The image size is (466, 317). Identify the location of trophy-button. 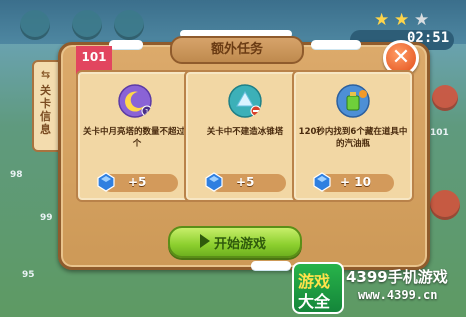
(129, 25).